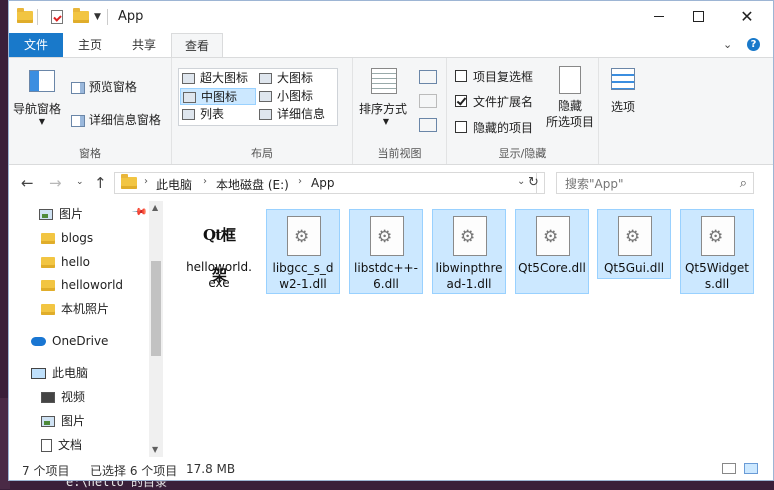 The width and height of the screenshot is (774, 490). I want to click on file-item-libstdc: libstdc++-6.dll, so click(386, 251).